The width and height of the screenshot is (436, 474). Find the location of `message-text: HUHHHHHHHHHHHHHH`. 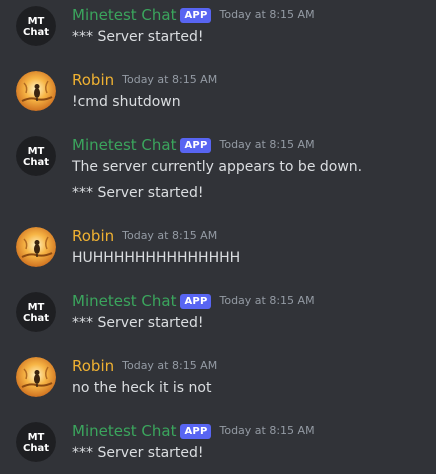

message-text: HUHHHHHHHHHHHHHH is located at coordinates (156, 258).